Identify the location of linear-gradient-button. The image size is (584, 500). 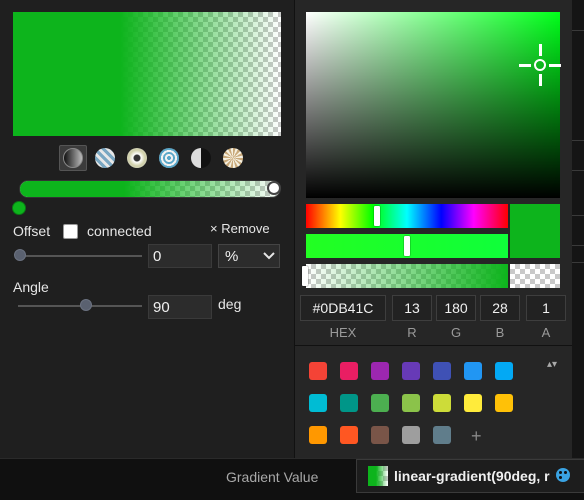
(73, 158).